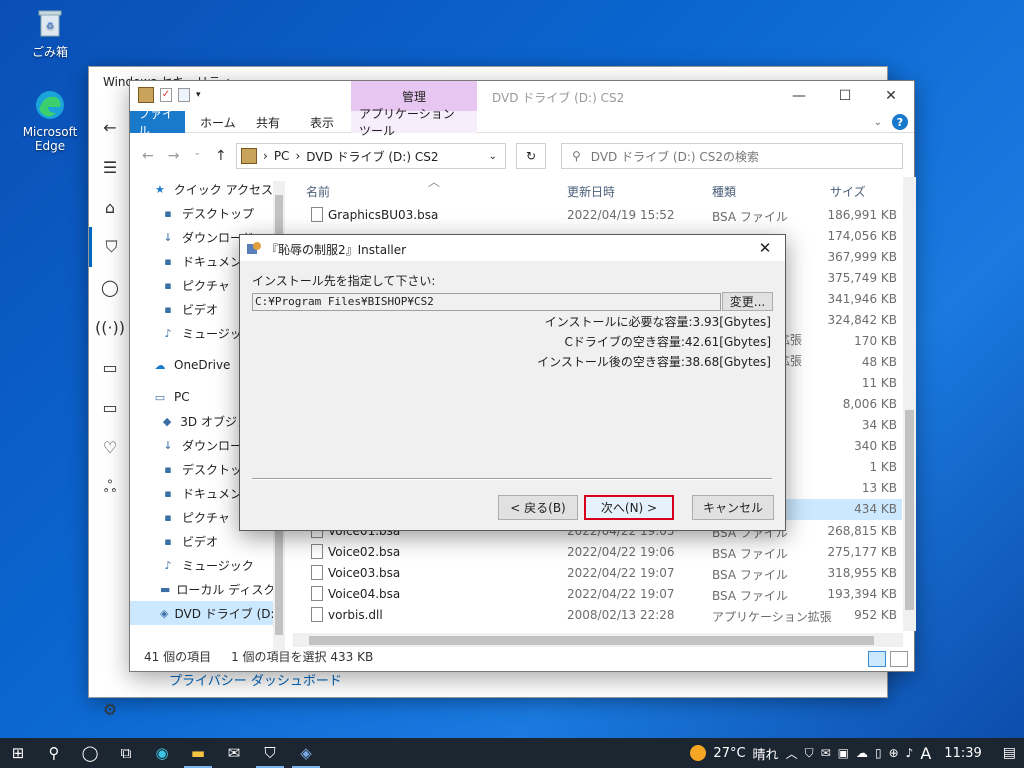  What do you see at coordinates (174, 156) in the screenshot?
I see `forward-arrow-icon: →` at bounding box center [174, 156].